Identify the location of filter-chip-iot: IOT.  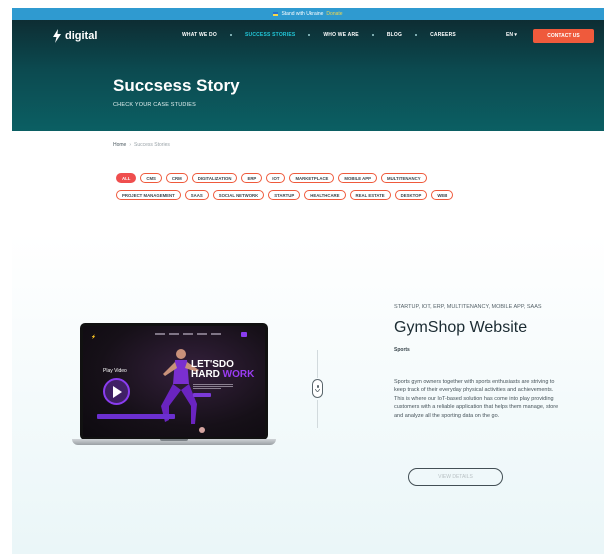
(276, 178).